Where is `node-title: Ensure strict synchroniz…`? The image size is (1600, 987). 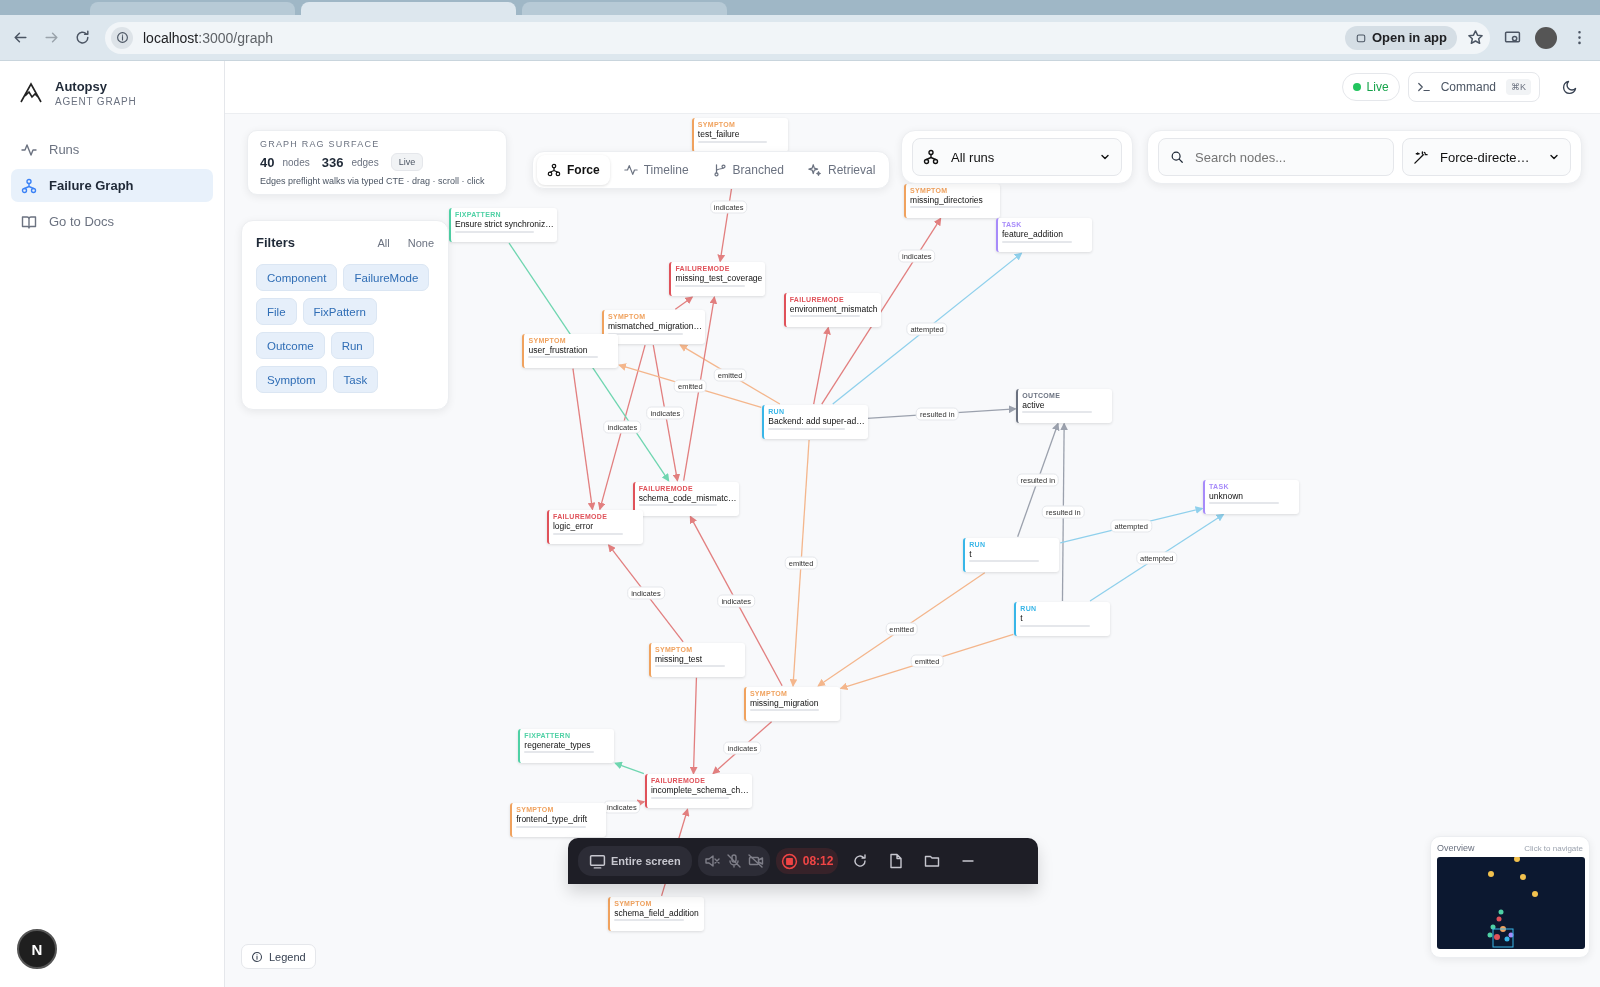 node-title: Ensure strict synchroniz… is located at coordinates (504, 224).